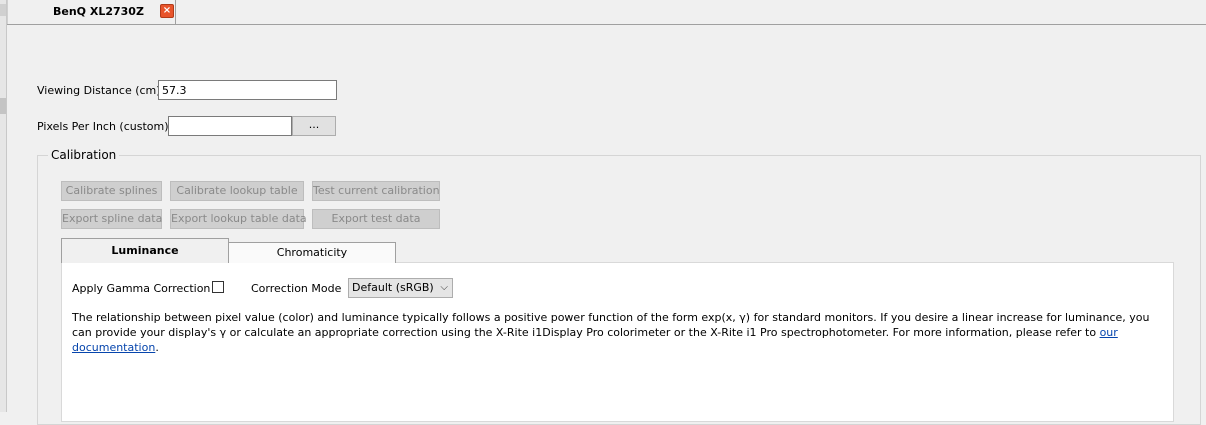  What do you see at coordinates (99, 90) in the screenshot?
I see `viewing-distance-label: Viewing Distance (cm)` at bounding box center [99, 90].